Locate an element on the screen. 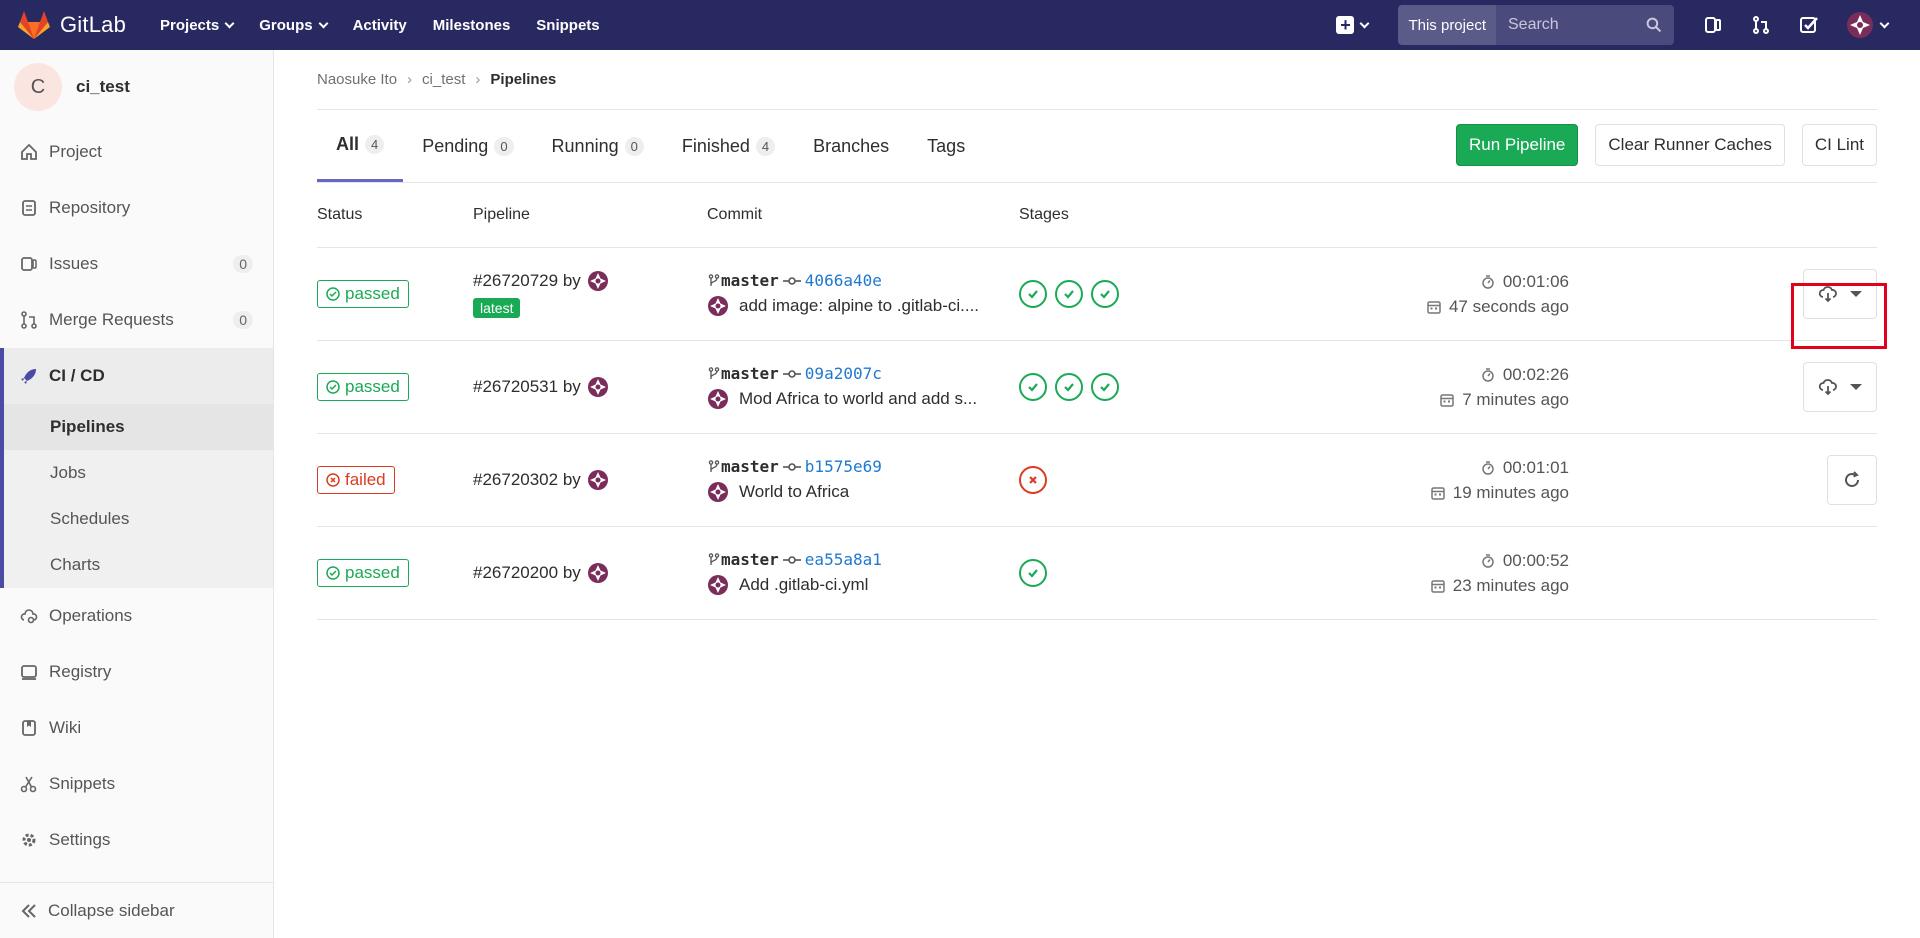  status-failed-icon is located at coordinates (333, 480).